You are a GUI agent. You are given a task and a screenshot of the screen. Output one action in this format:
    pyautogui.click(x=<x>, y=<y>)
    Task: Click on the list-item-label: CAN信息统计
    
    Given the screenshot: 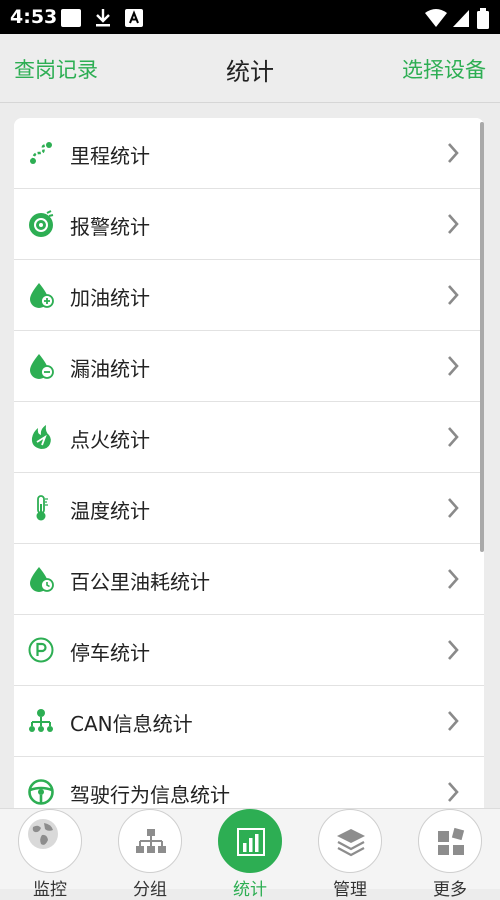 What is the action you would take?
    pyautogui.click(x=131, y=724)
    